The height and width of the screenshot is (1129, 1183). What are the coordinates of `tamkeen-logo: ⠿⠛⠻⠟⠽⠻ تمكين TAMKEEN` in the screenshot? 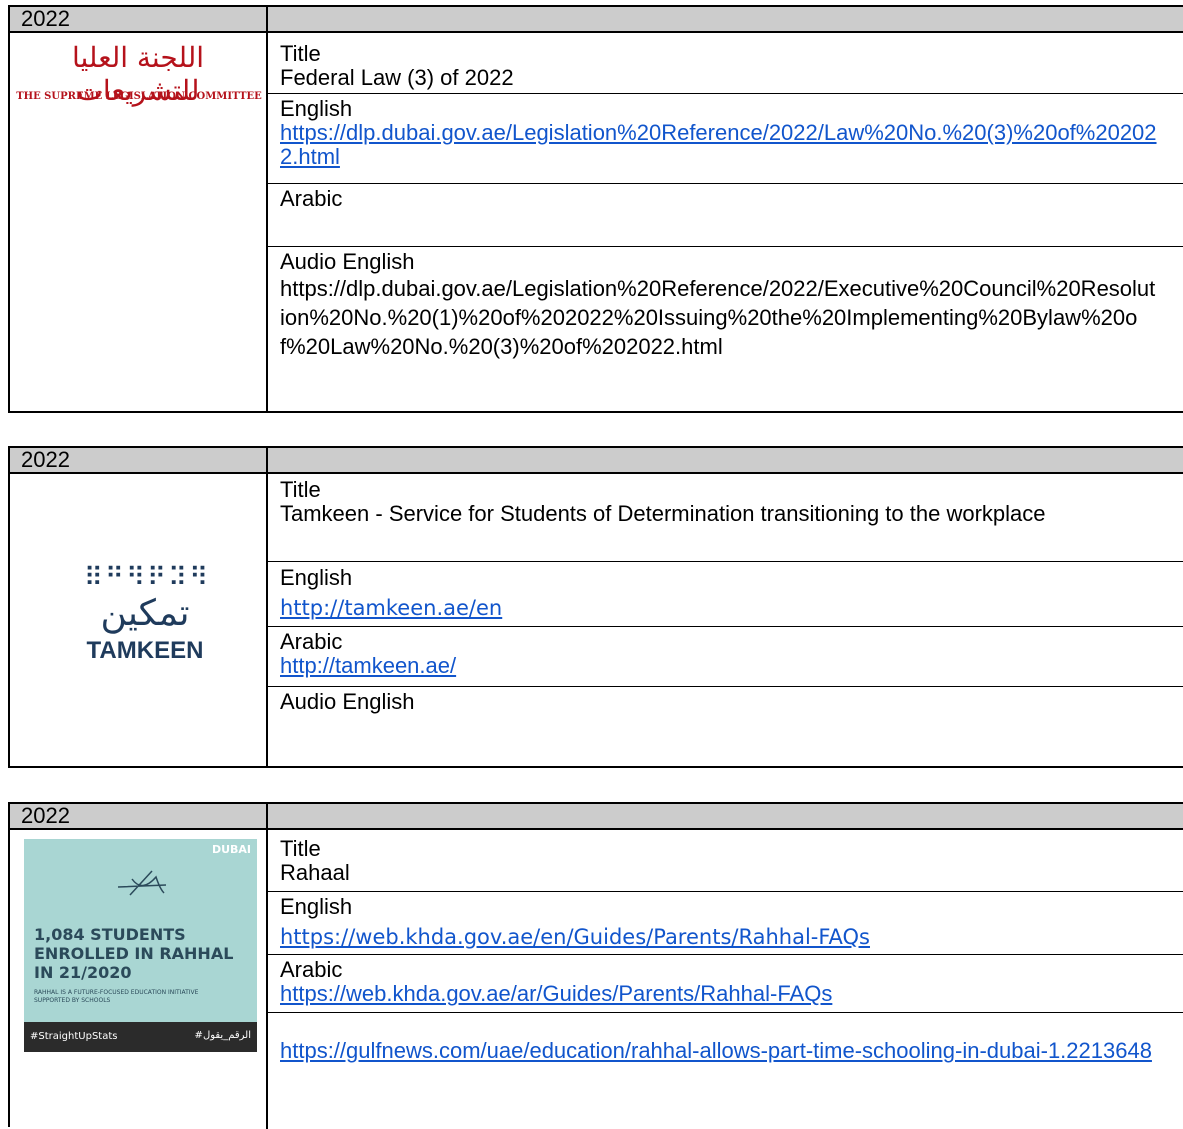 It's located at (139, 621).